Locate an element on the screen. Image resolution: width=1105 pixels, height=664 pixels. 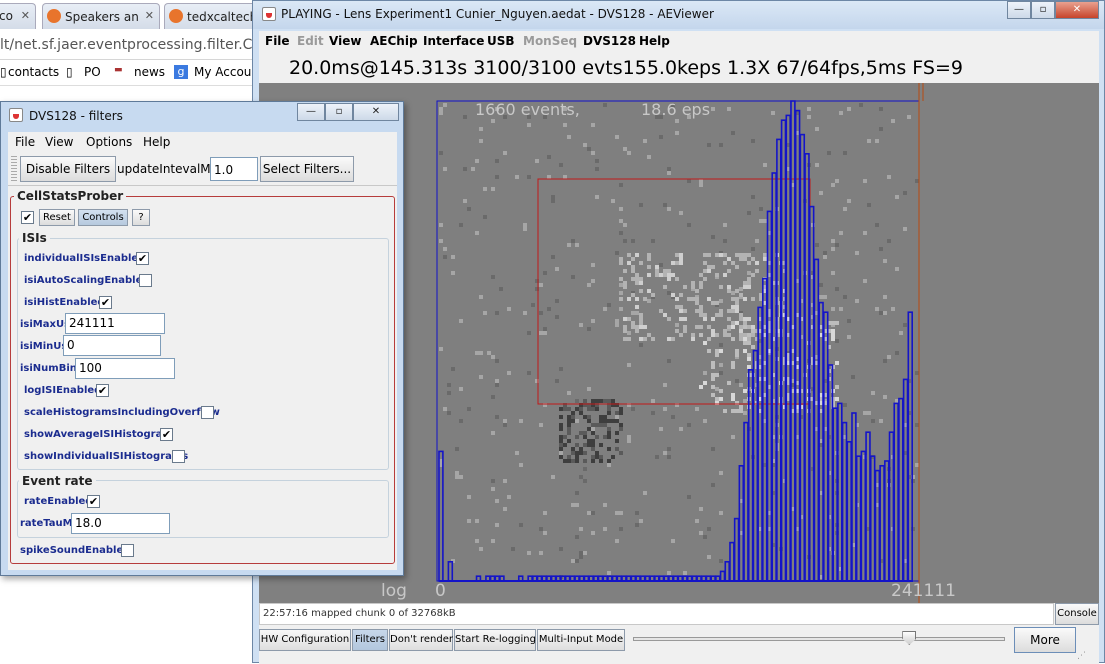
controls-button: Controls is located at coordinates (103, 217).